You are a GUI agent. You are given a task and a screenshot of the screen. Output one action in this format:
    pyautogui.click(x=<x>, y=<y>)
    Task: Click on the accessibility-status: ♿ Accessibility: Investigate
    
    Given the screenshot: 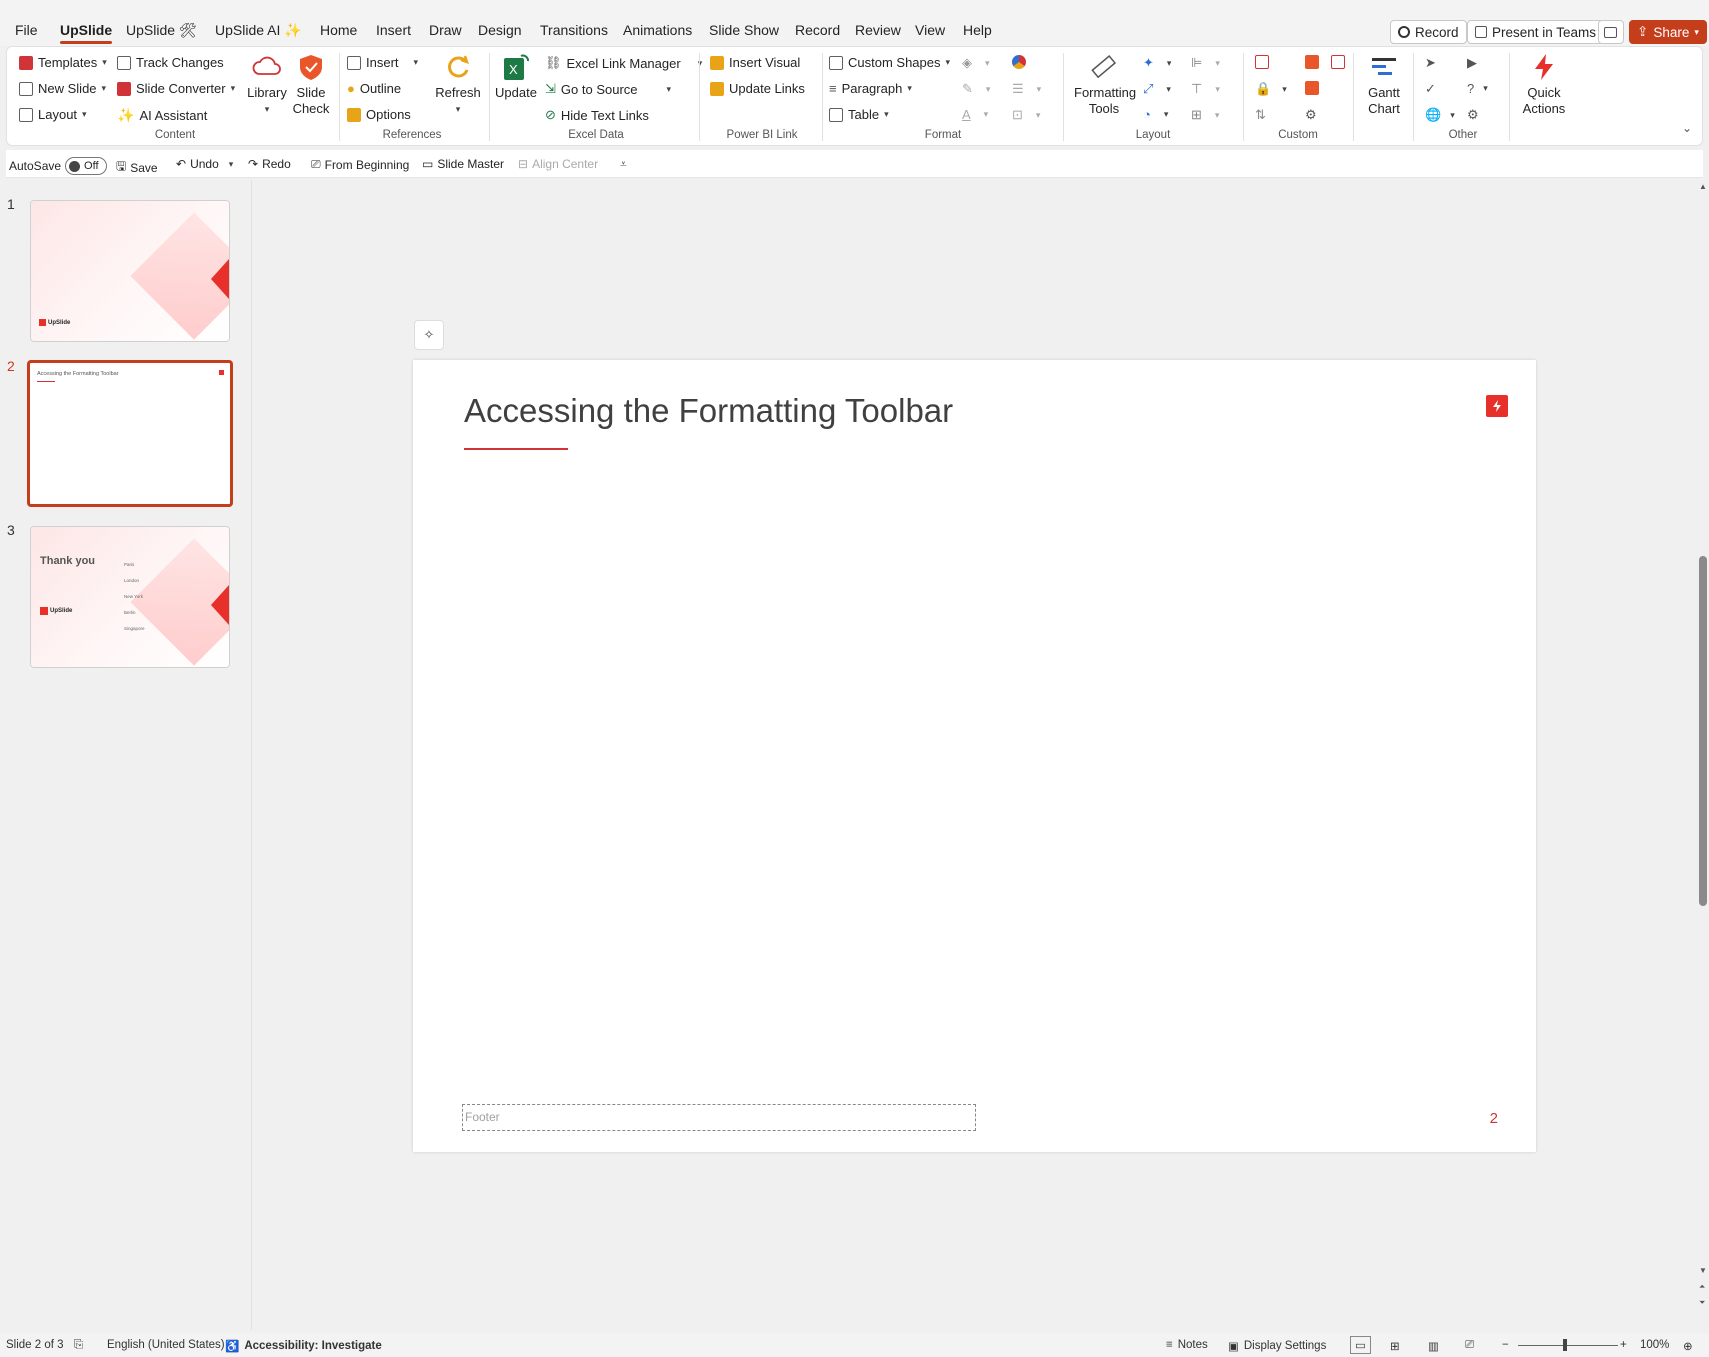 What is the action you would take?
    pyautogui.click(x=303, y=1346)
    